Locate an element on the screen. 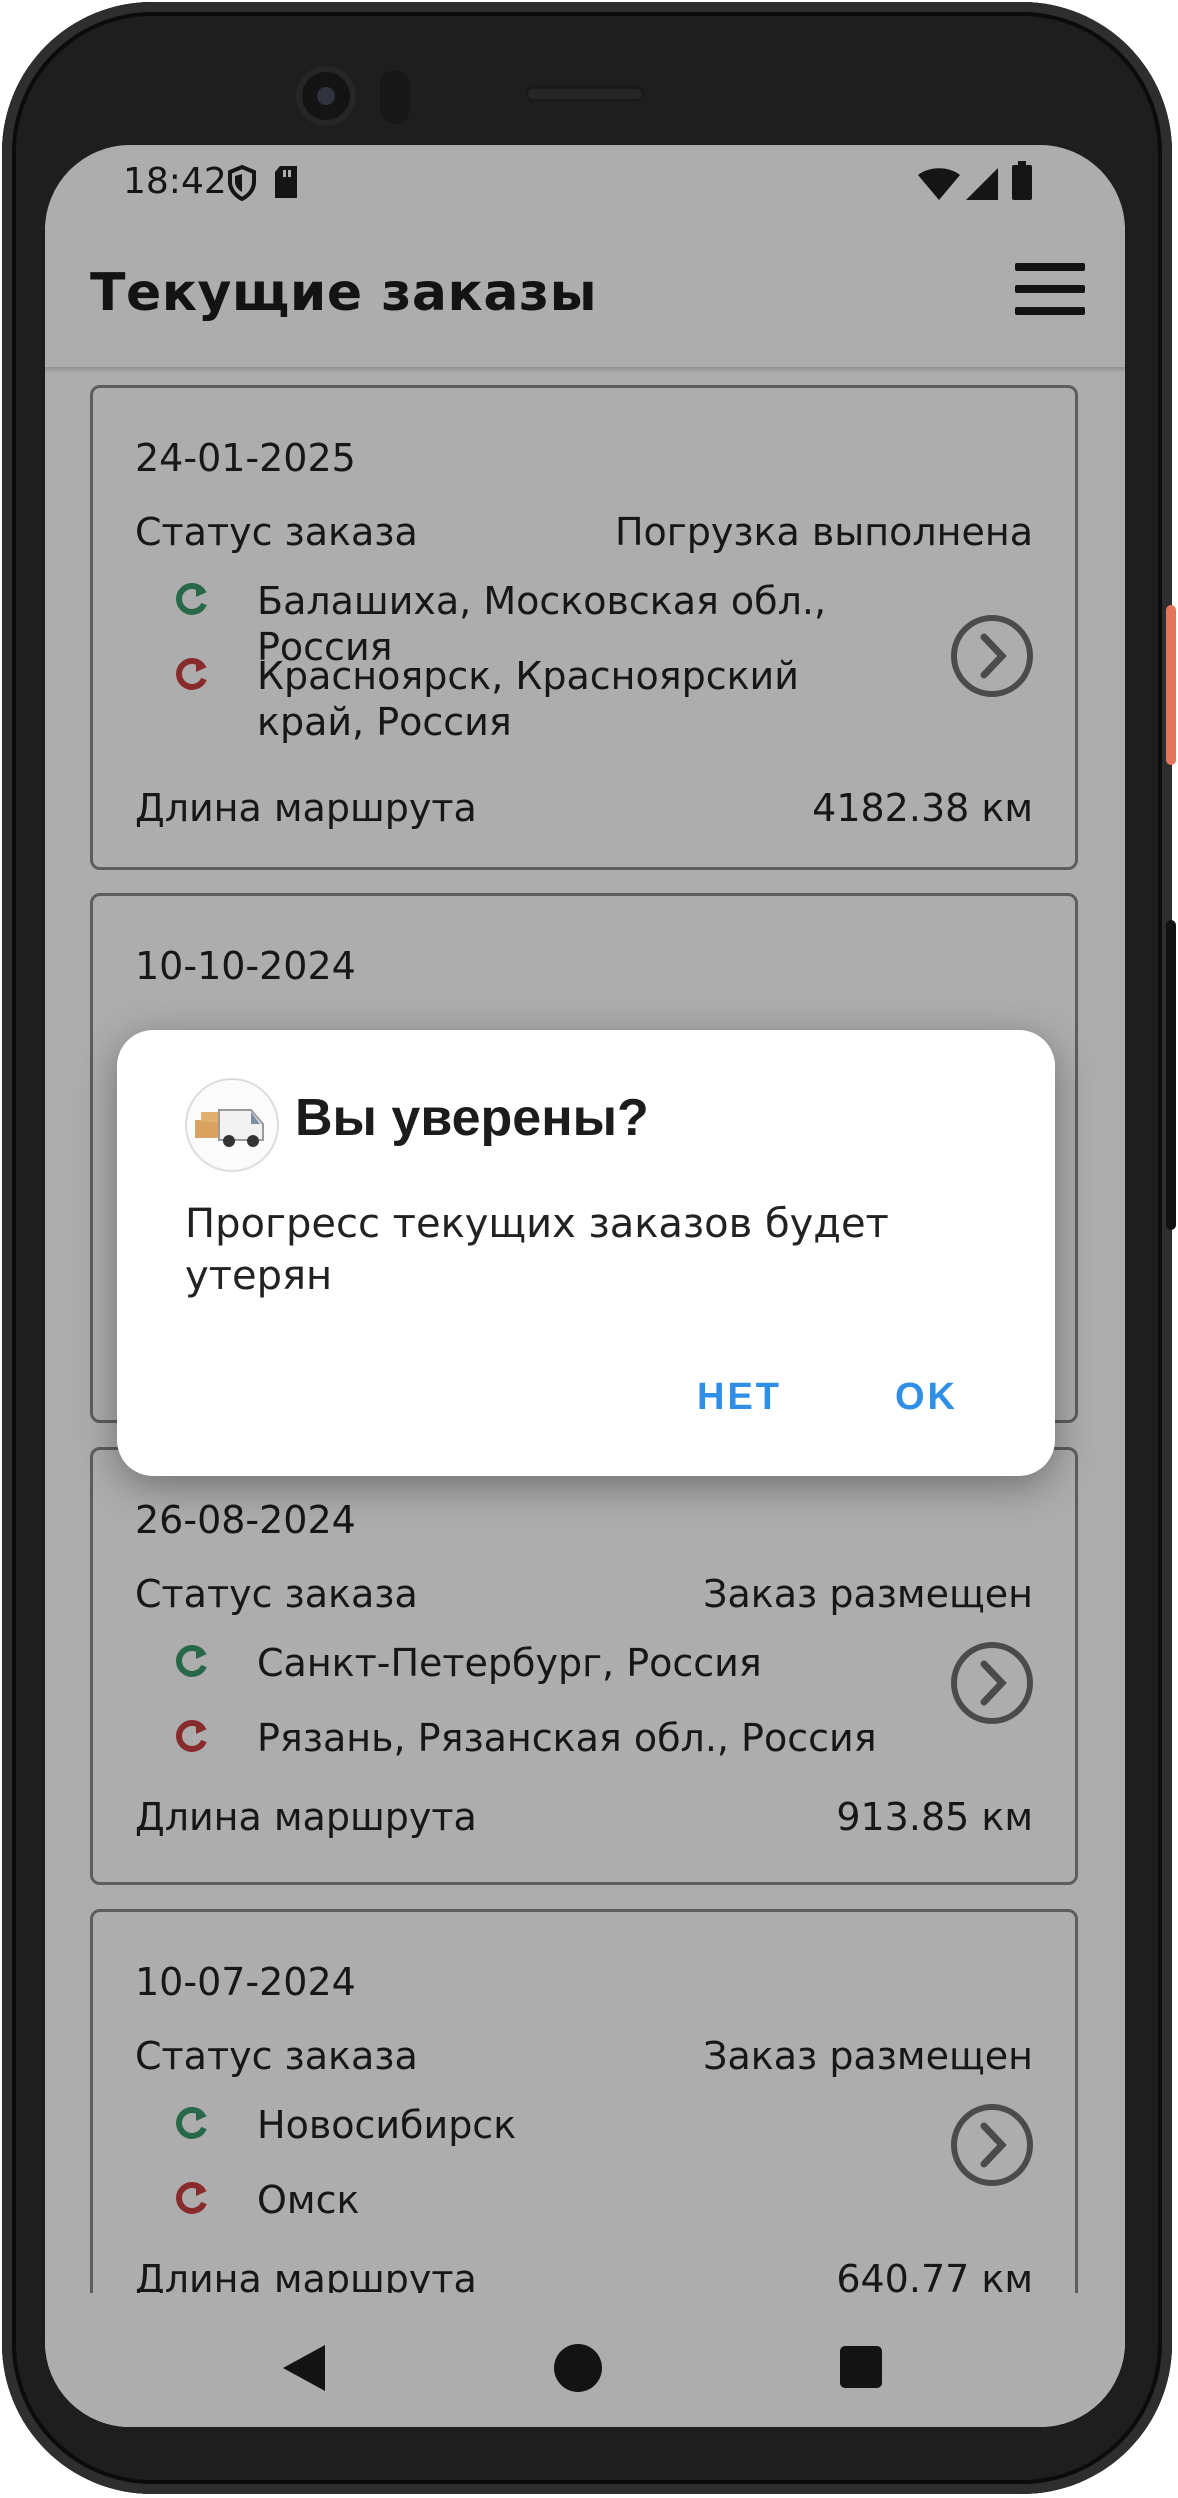 This screenshot has height=2498, width=1178. earpiece-speaker is located at coordinates (585, 94).